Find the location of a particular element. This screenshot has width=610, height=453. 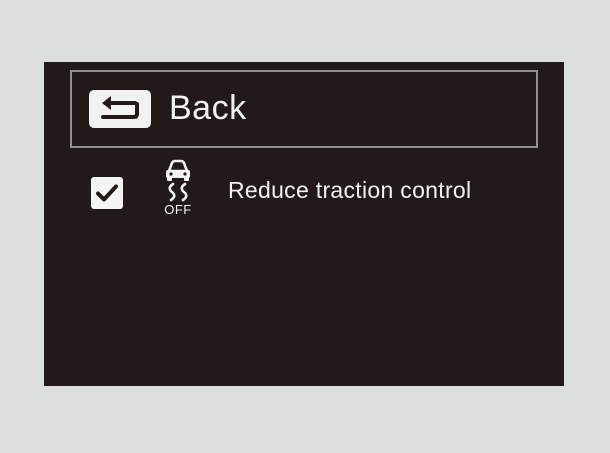

back-label: Back is located at coordinates (208, 108).